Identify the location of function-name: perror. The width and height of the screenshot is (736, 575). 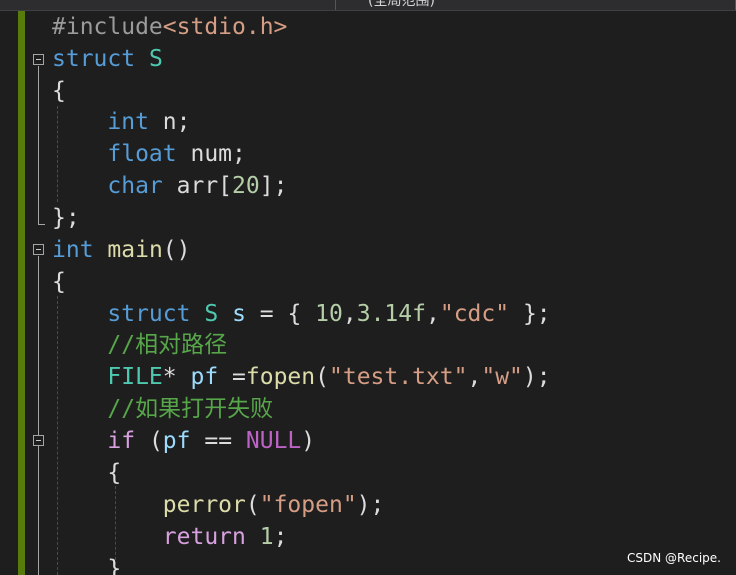
(204, 505).